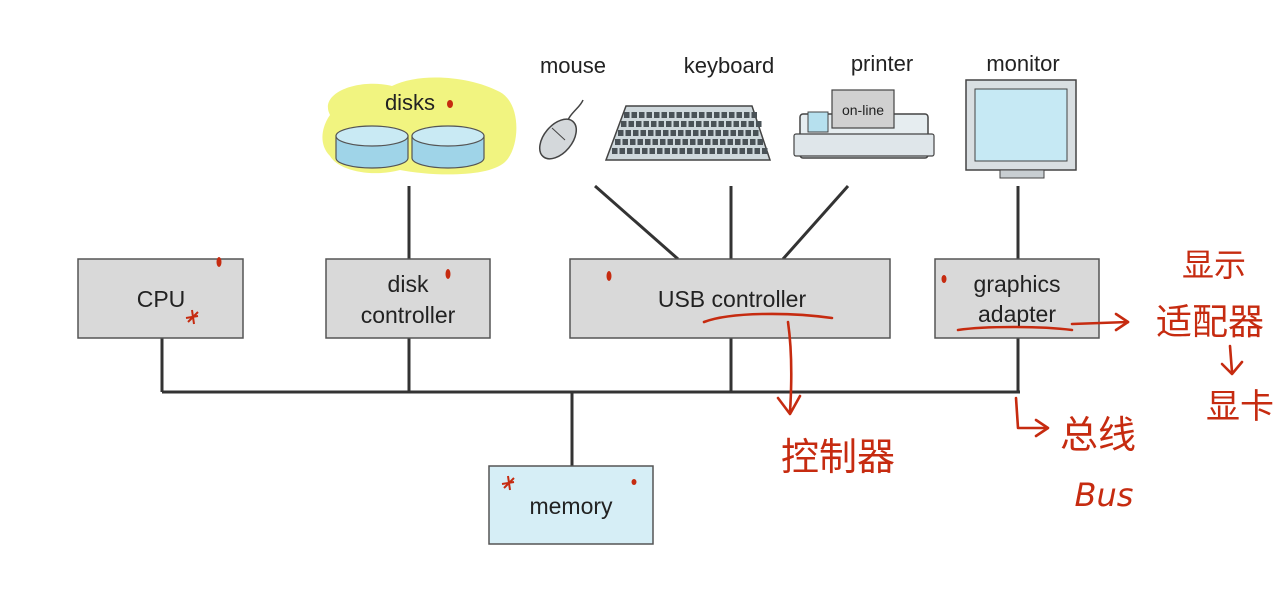 This screenshot has width=1278, height=594. What do you see at coordinates (1240, 407) in the screenshot?
I see `adapter-annotation-line3: 显卡` at bounding box center [1240, 407].